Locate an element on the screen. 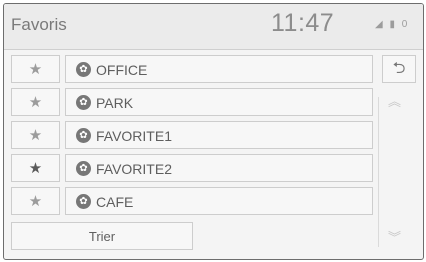 The height and width of the screenshot is (262, 426). list-item: ★ ✿ FAVORITE2 is located at coordinates (192, 168).